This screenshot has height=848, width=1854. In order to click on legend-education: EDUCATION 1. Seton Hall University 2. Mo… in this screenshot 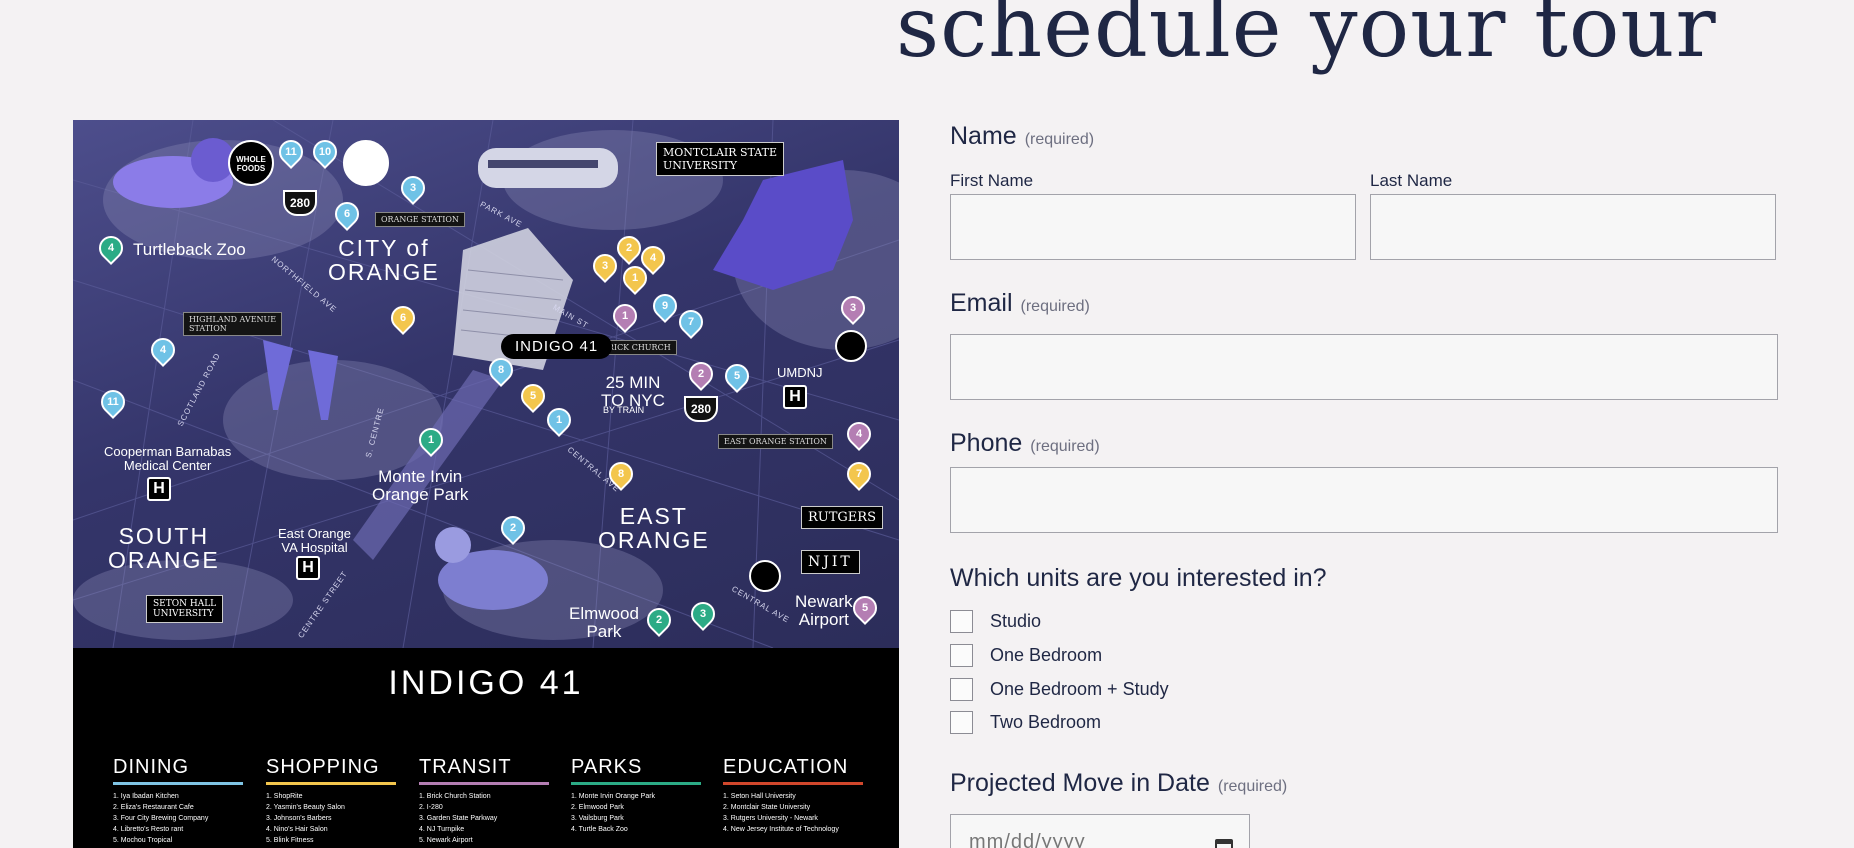, I will do `click(793, 795)`.